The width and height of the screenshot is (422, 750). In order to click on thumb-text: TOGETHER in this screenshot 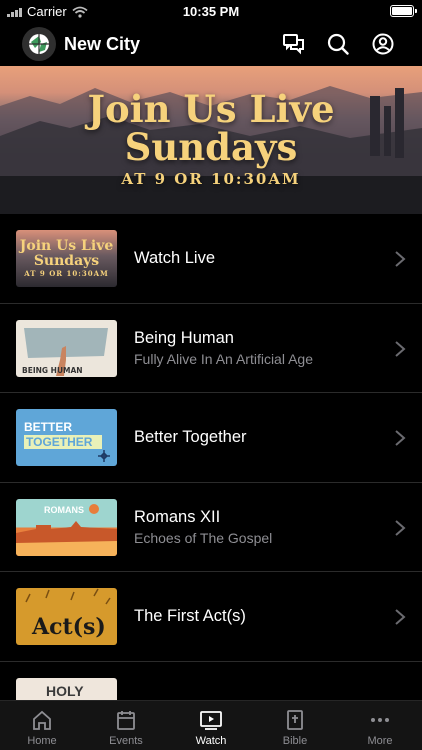, I will do `click(59, 442)`.